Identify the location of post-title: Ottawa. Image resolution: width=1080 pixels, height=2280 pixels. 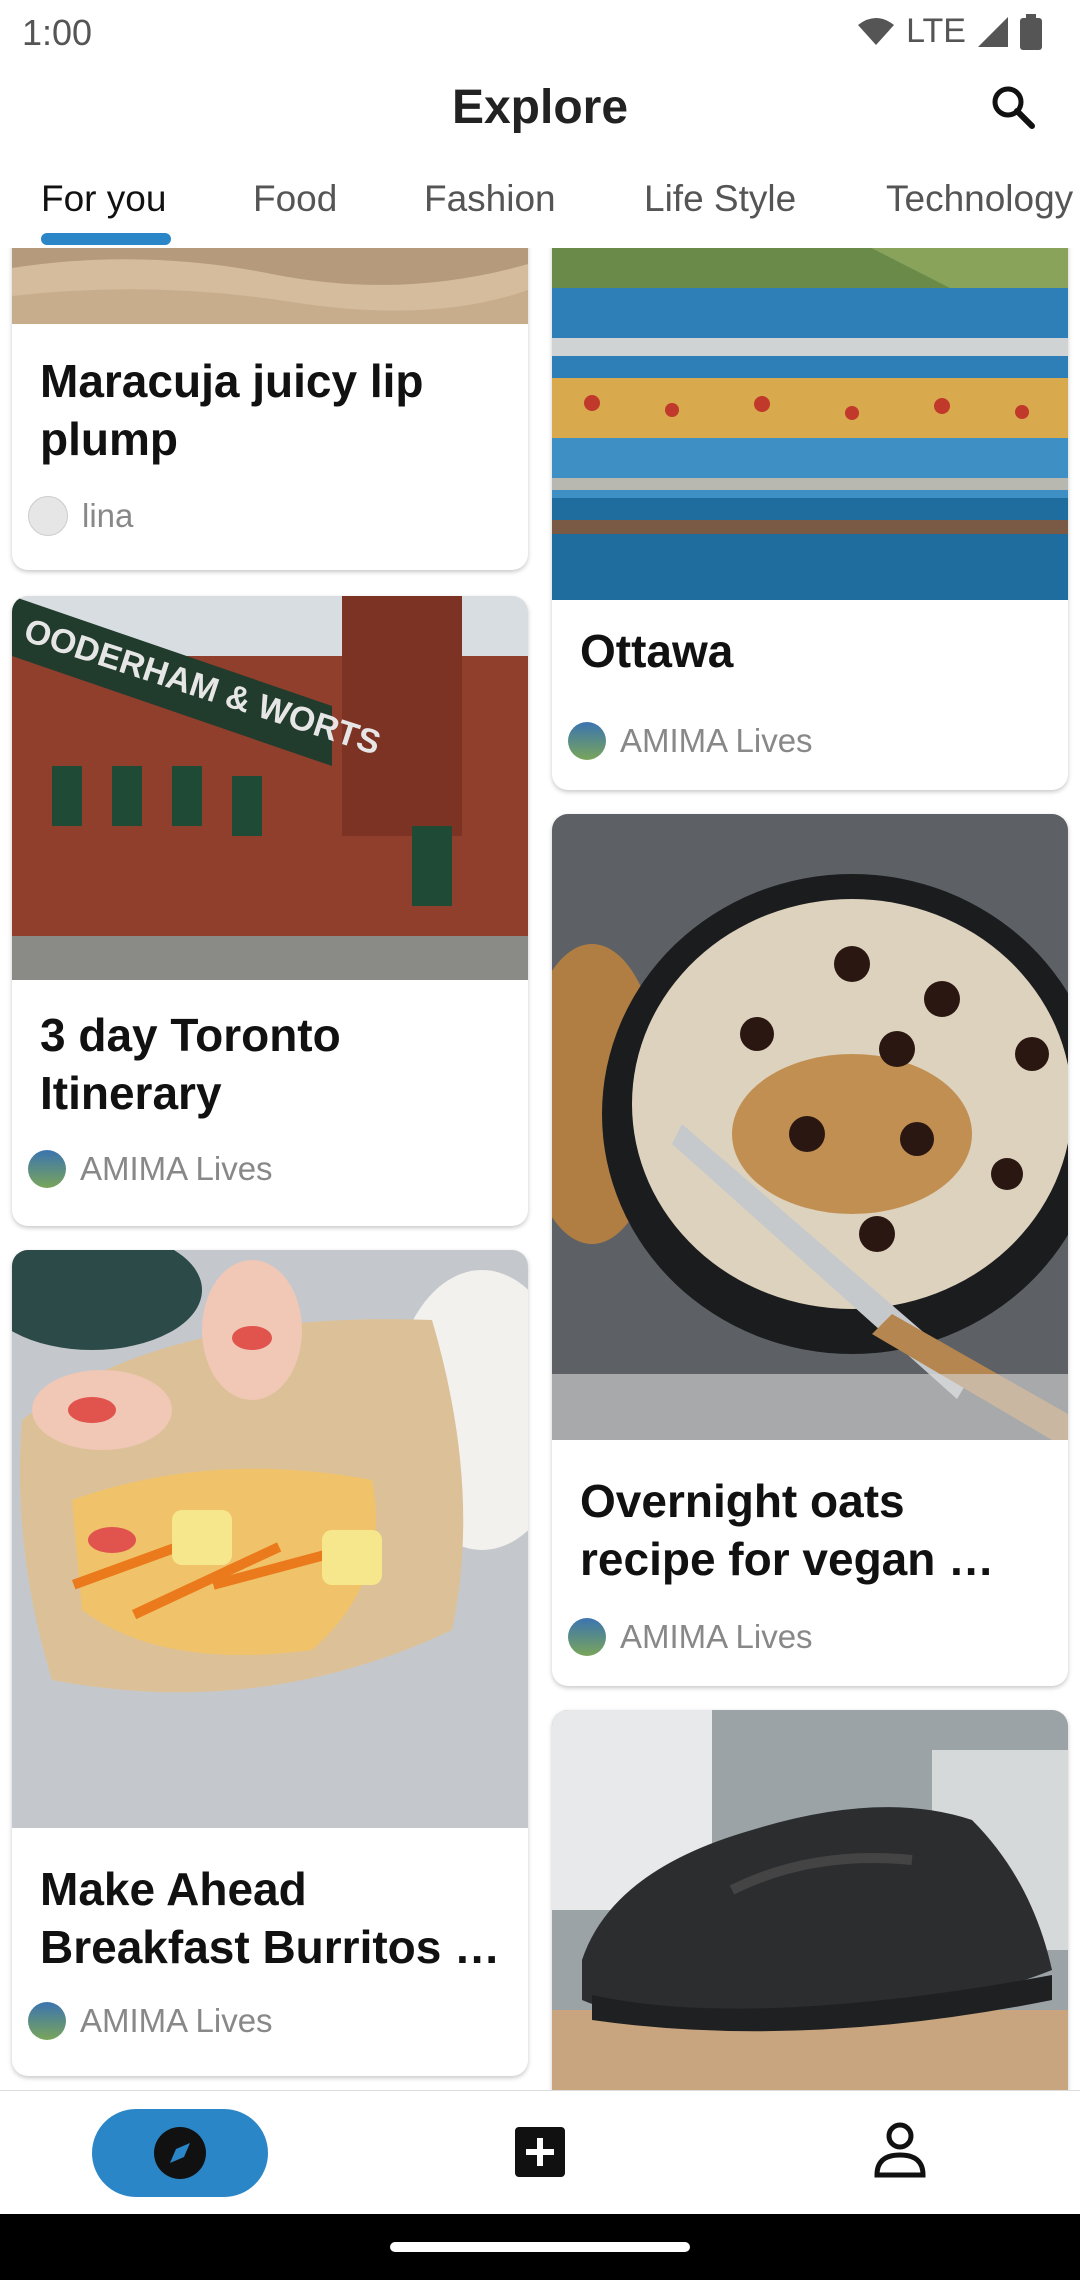
(657, 651).